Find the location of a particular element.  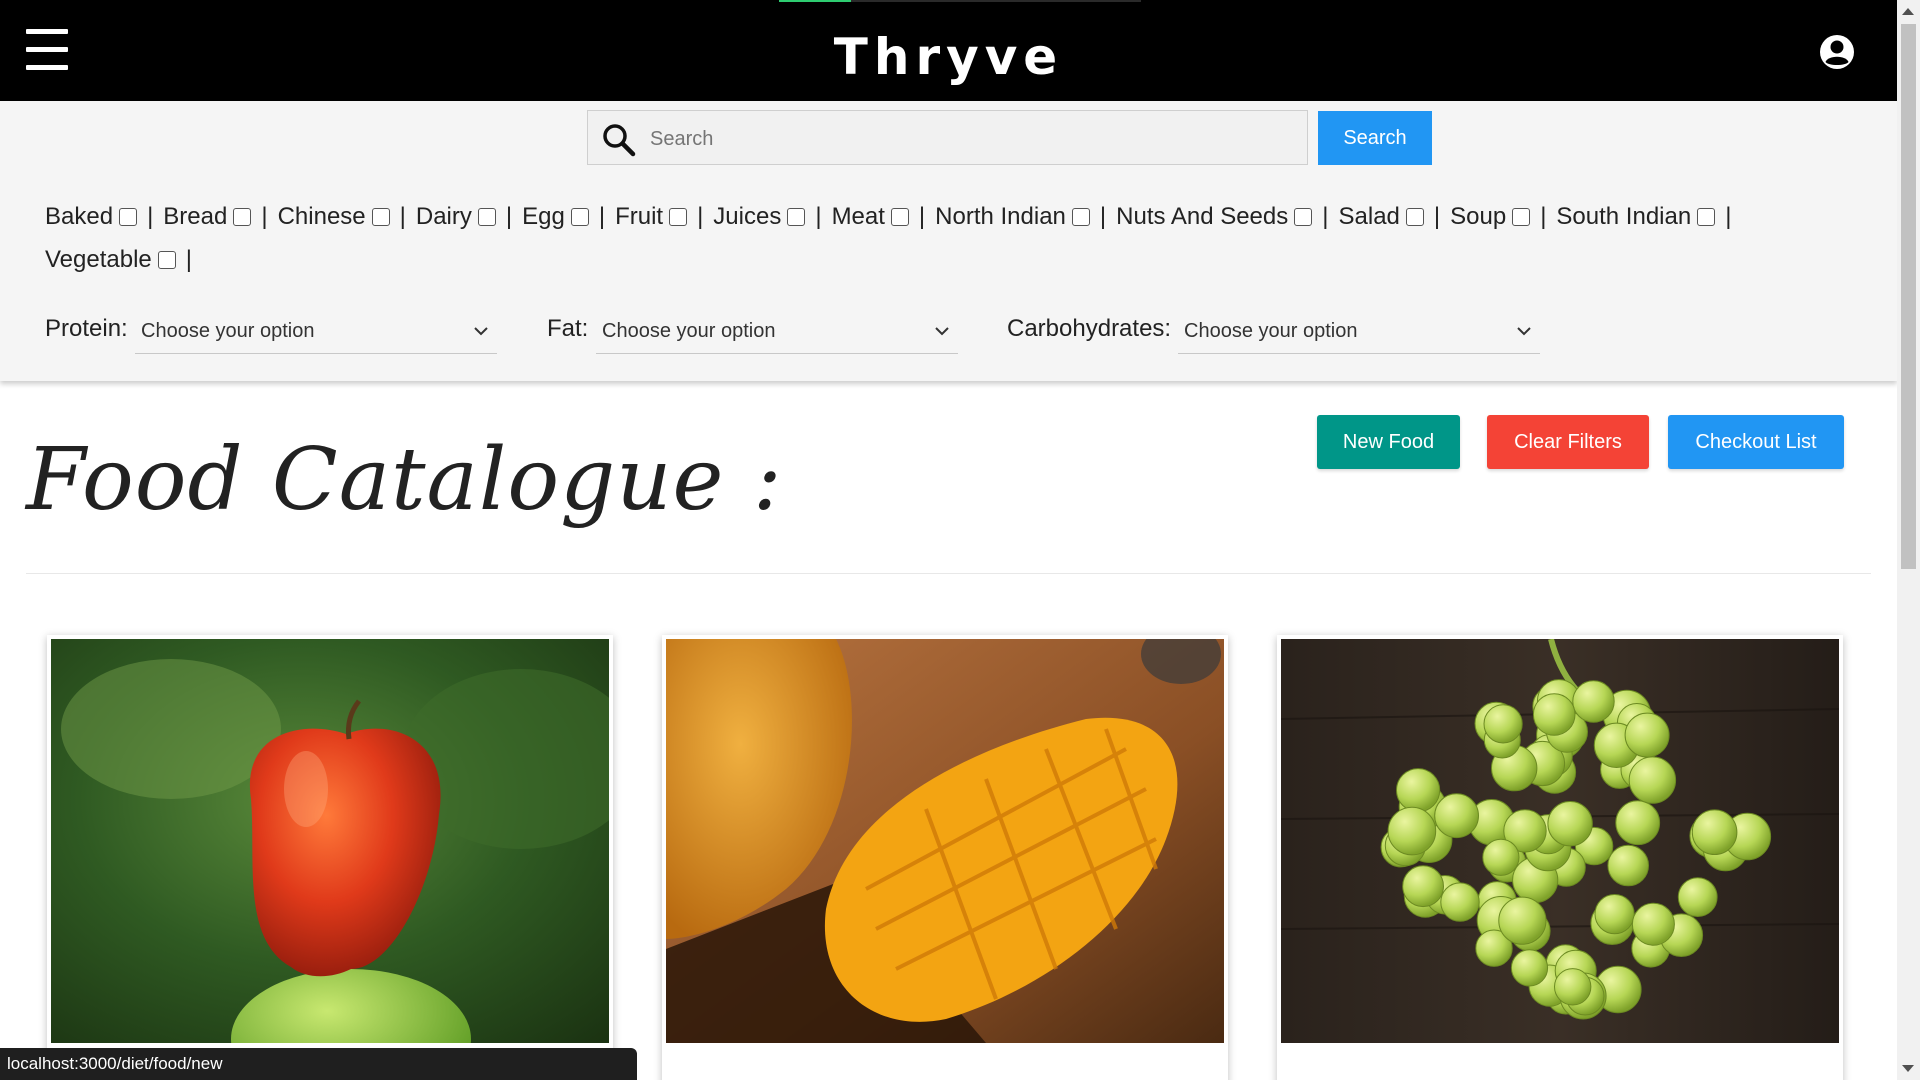

category-label: Egg is located at coordinates (543, 216).